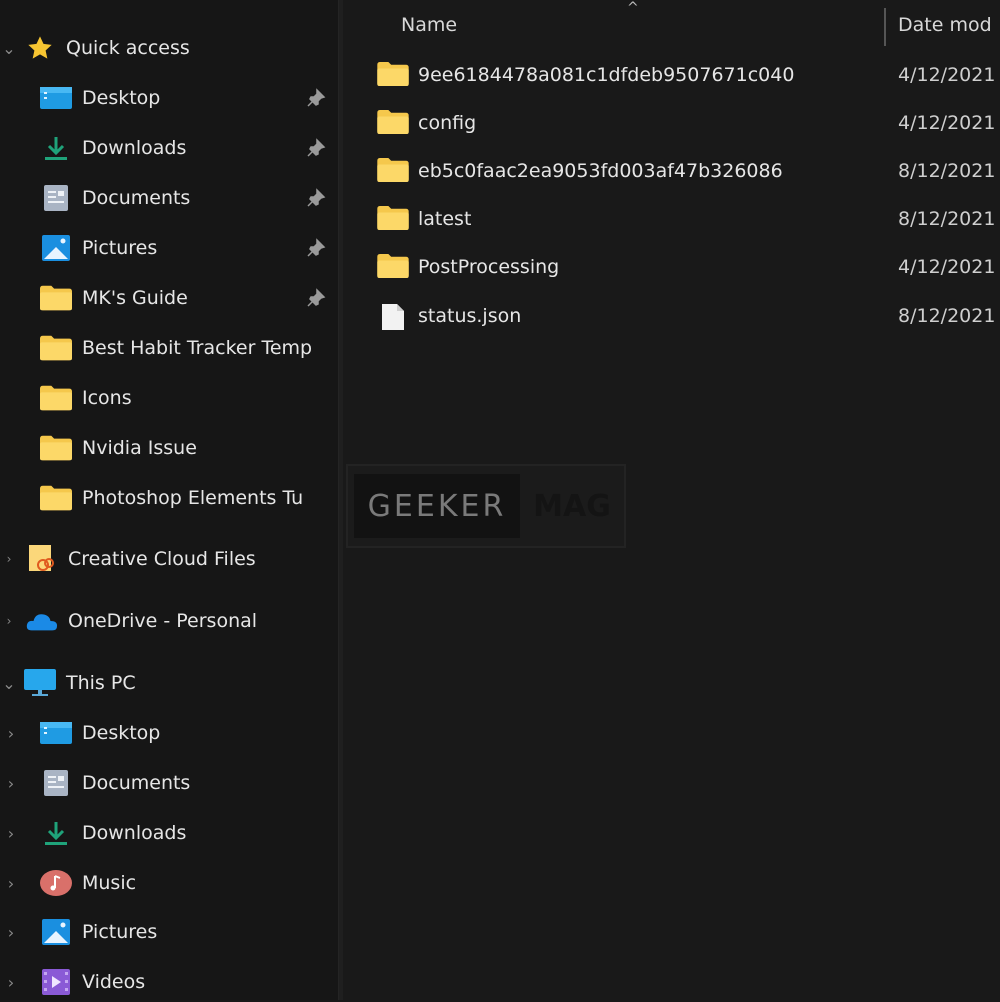 The height and width of the screenshot is (1002, 1000). I want to click on file-name: eb5c0faac2ea9053fd003af47b326086, so click(600, 171).